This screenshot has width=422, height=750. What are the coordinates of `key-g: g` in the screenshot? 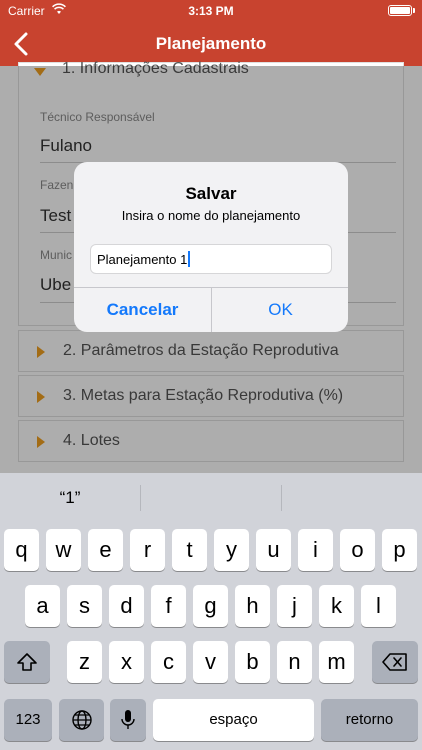 It's located at (210, 606).